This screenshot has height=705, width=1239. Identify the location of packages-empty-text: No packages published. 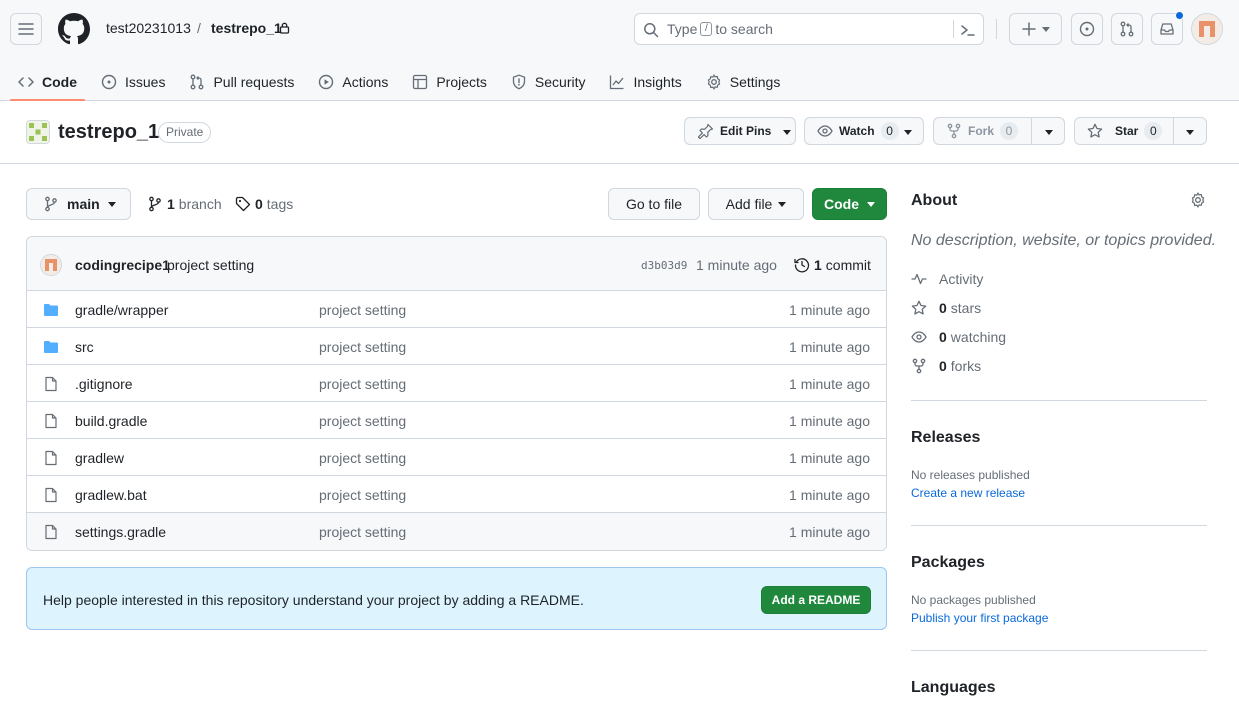
(973, 600).